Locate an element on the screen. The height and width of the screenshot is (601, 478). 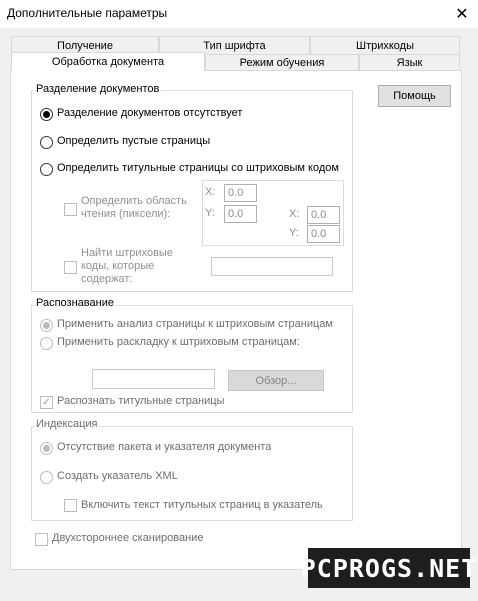
tab-barcodes: Штрихкоды is located at coordinates (385, 45).